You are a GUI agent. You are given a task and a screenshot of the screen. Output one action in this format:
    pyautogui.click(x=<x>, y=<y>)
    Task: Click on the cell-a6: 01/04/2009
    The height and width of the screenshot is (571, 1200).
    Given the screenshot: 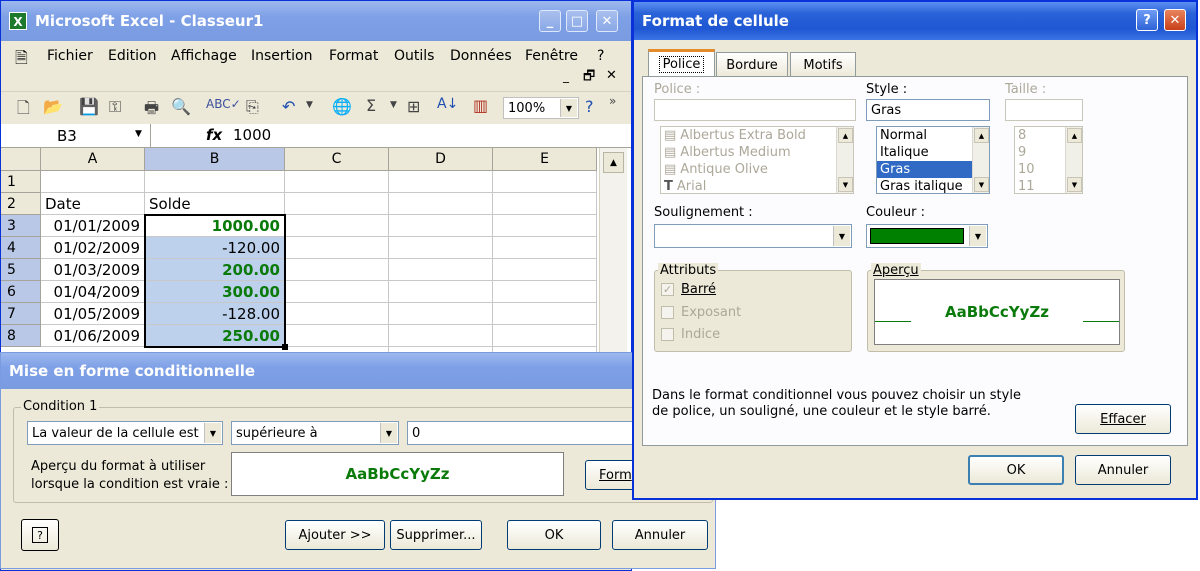 What is the action you would take?
    pyautogui.click(x=93, y=292)
    